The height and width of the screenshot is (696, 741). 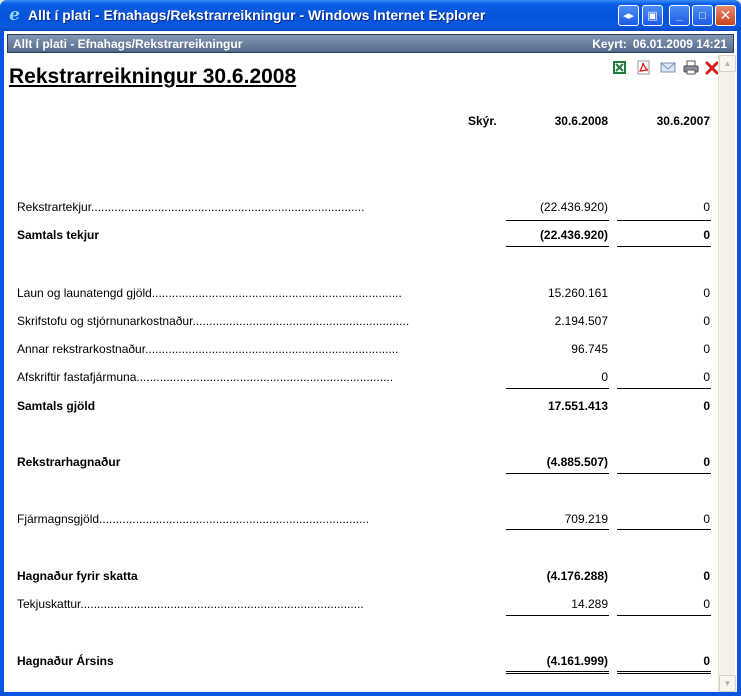 What do you see at coordinates (581, 321) in the screenshot?
I see `row-value-current: 2.194.507` at bounding box center [581, 321].